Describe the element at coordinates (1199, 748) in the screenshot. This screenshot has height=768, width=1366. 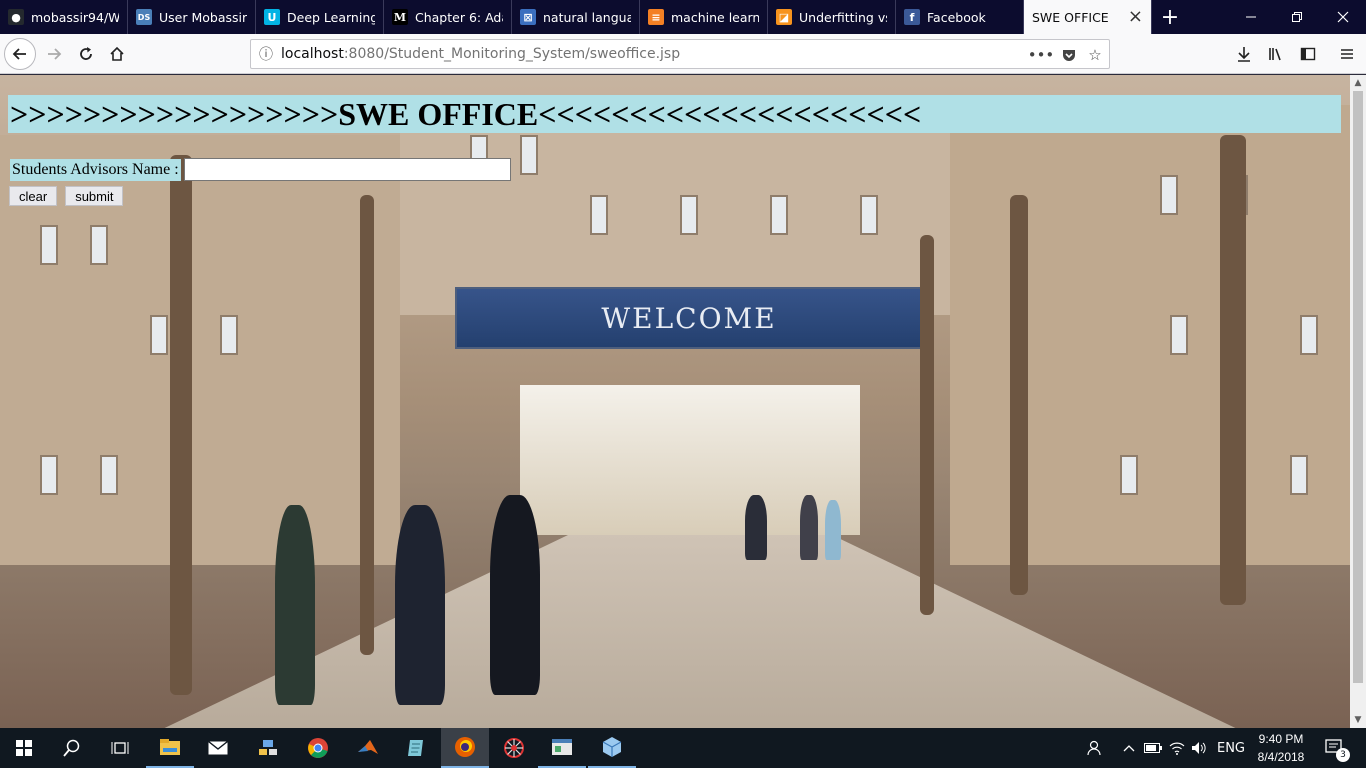
I see `volume-icon` at that location.